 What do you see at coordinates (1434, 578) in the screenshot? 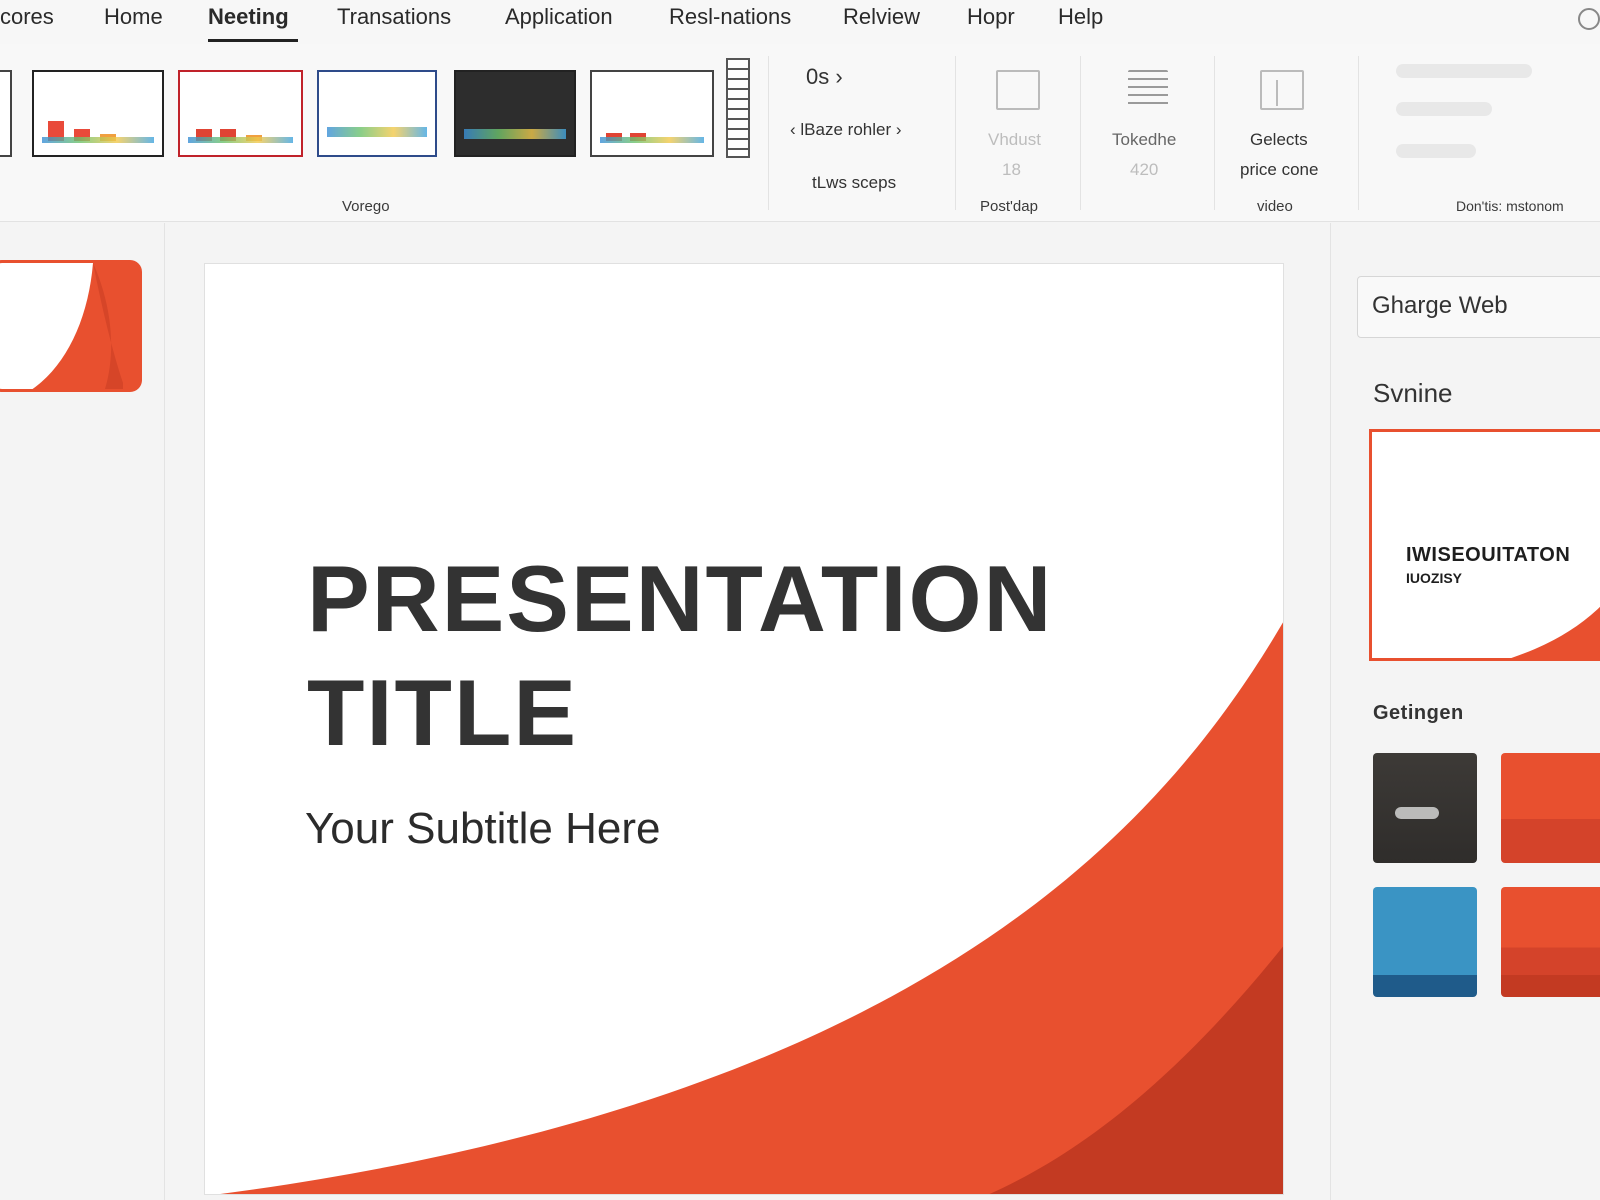
I see `design-preview-subtitle: IUOZISY` at bounding box center [1434, 578].